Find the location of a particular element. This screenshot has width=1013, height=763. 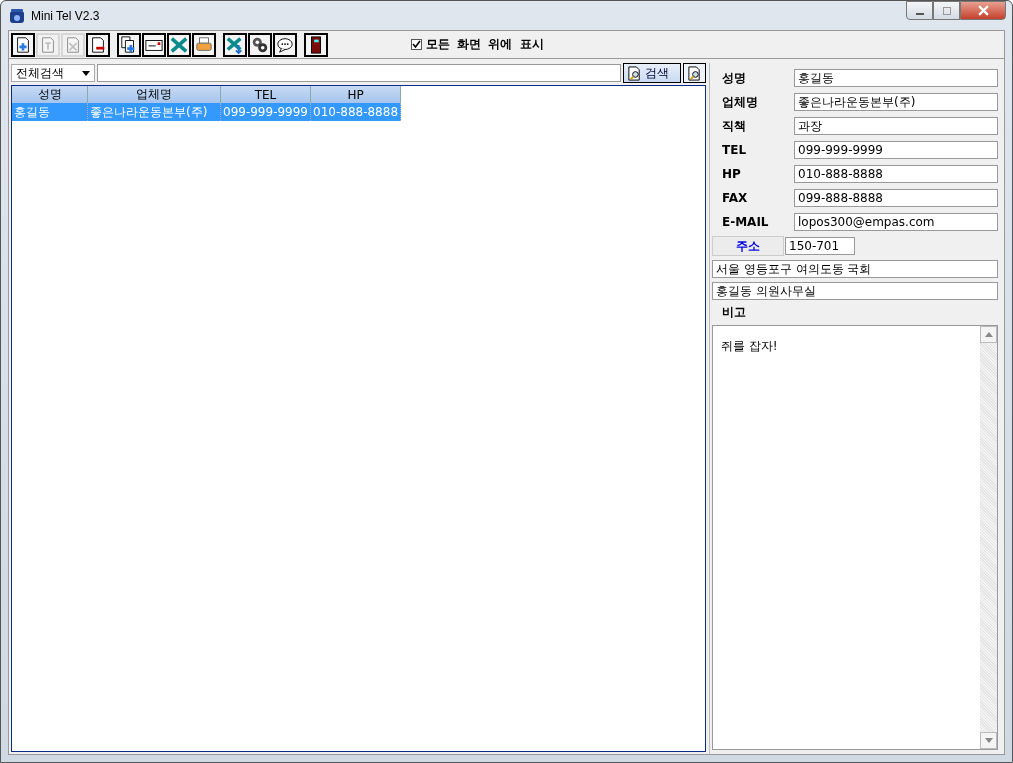

checkbox-label: 모든 화면 위에 표시 is located at coordinates (485, 44).